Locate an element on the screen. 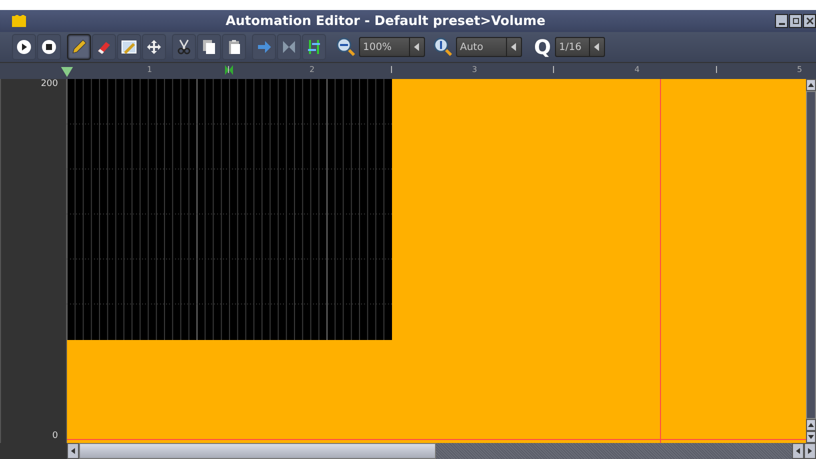  pencil-frame-icon is located at coordinates (129, 47).